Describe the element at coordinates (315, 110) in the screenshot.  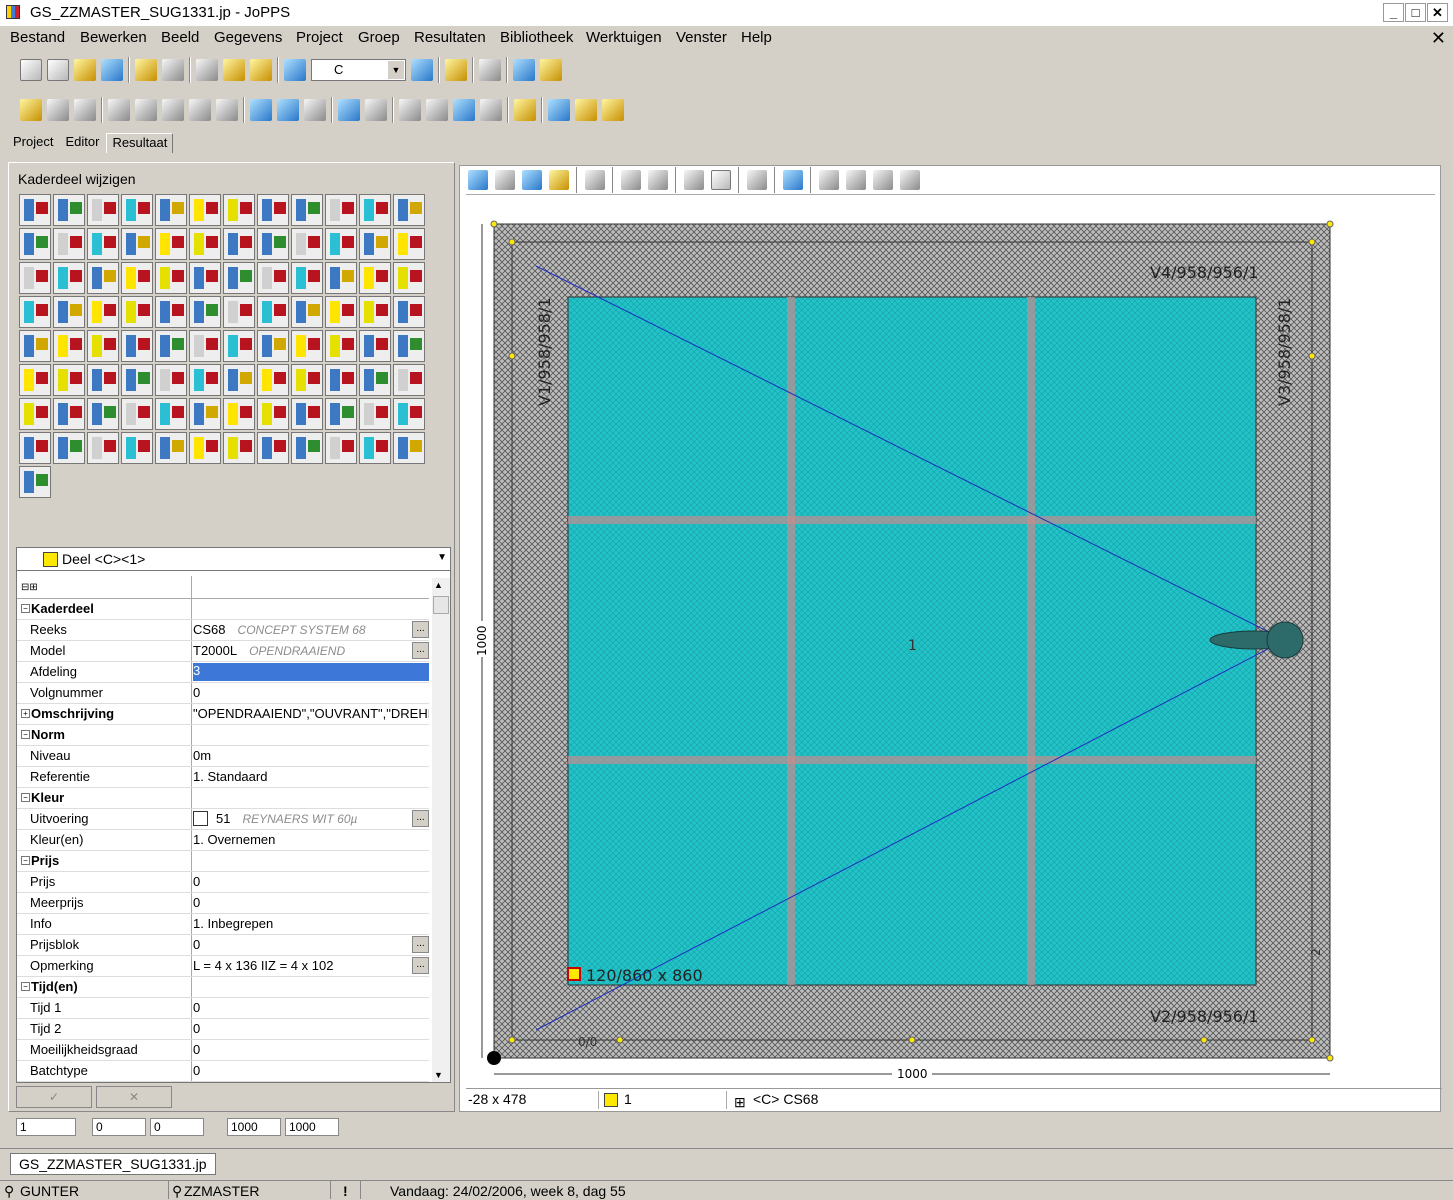
I see `cylinder-icon` at that location.